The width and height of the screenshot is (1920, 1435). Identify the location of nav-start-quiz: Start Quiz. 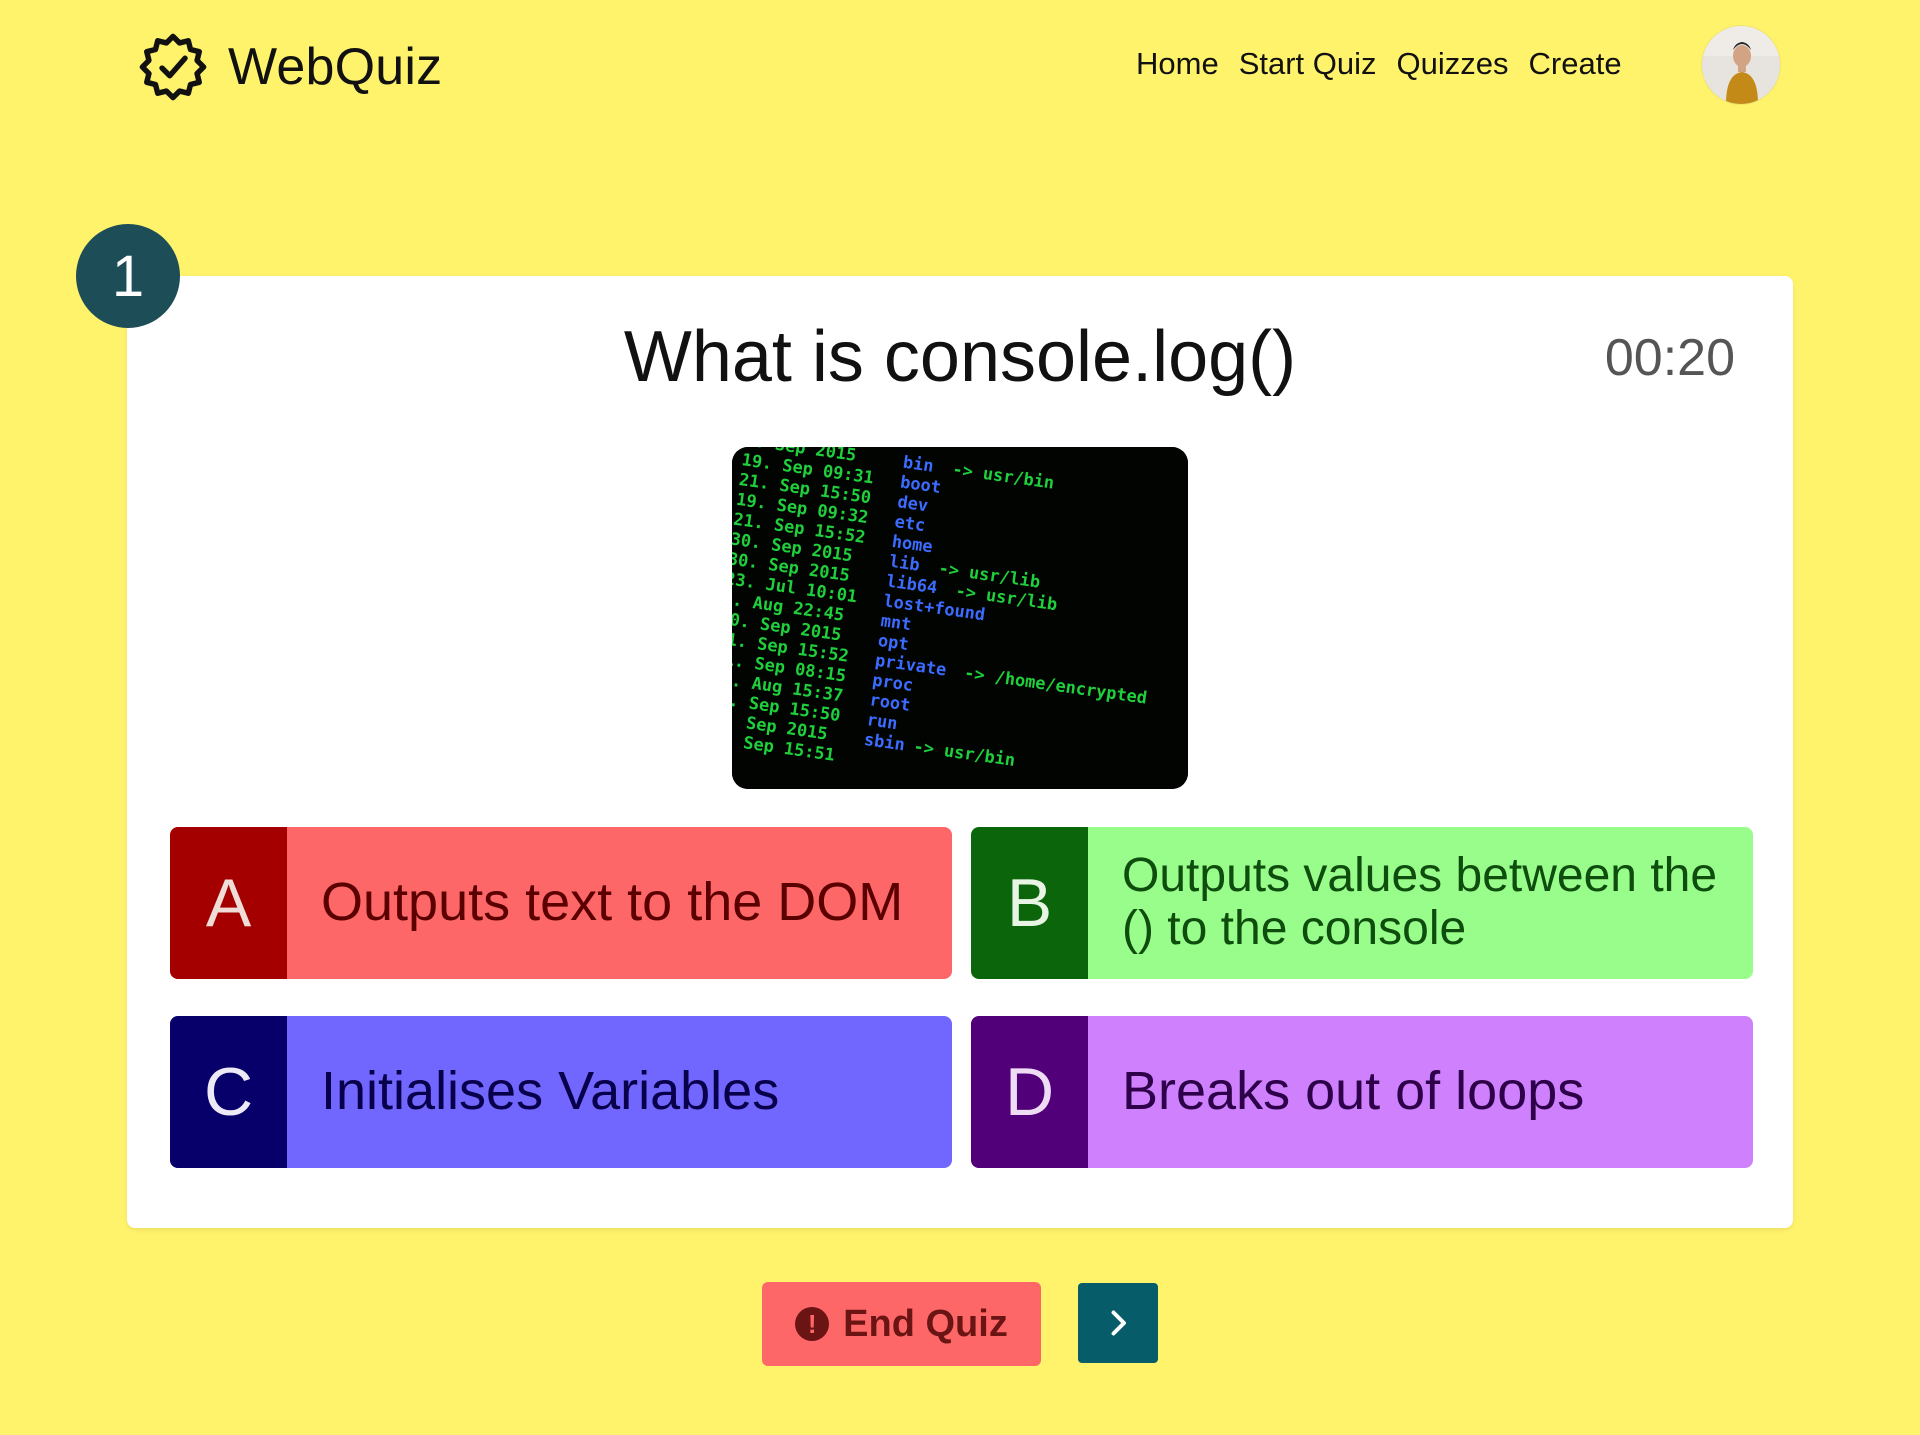
(1308, 64).